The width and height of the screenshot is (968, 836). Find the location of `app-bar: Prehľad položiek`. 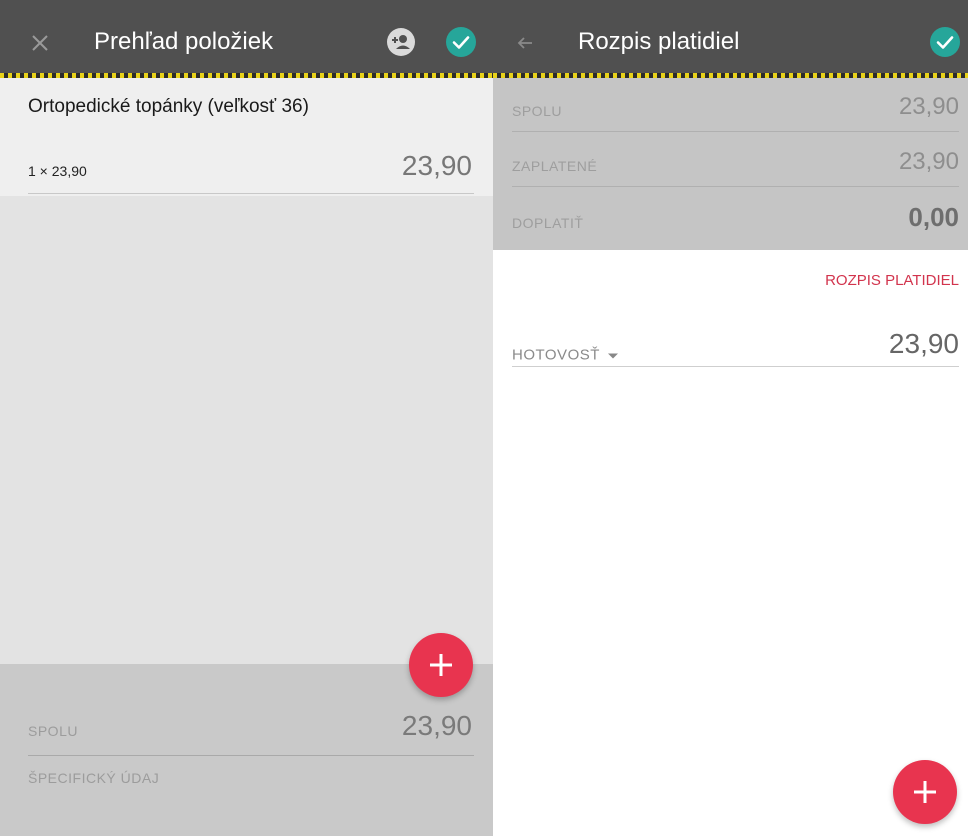

app-bar: Prehľad položiek is located at coordinates (246, 39).